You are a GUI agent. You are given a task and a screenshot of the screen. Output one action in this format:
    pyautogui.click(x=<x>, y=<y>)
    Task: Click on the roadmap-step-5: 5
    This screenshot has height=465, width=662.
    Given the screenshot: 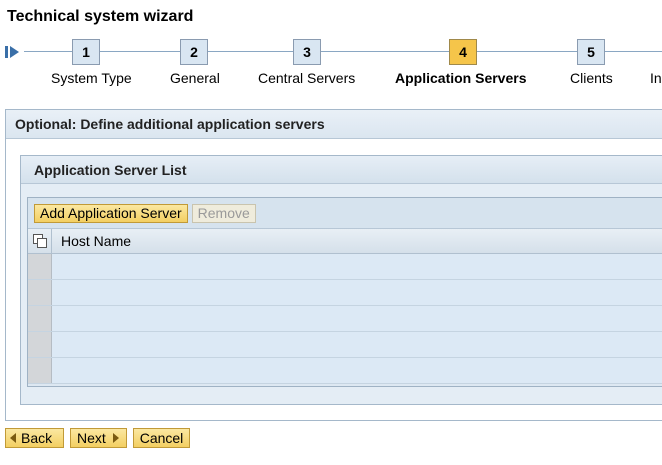 What is the action you would take?
    pyautogui.click(x=591, y=52)
    